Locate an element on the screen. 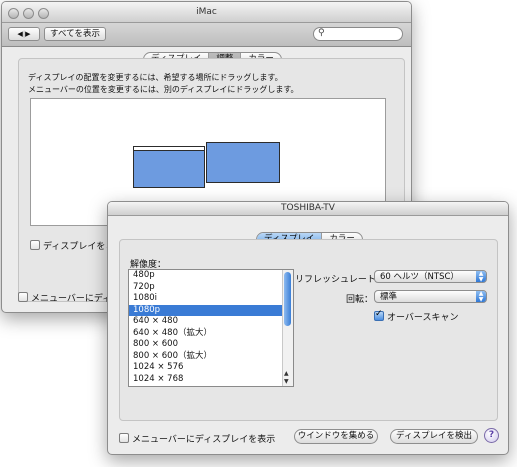 Image resolution: width=517 pixels, height=467 pixels. help-icon: ? is located at coordinates (491, 435).